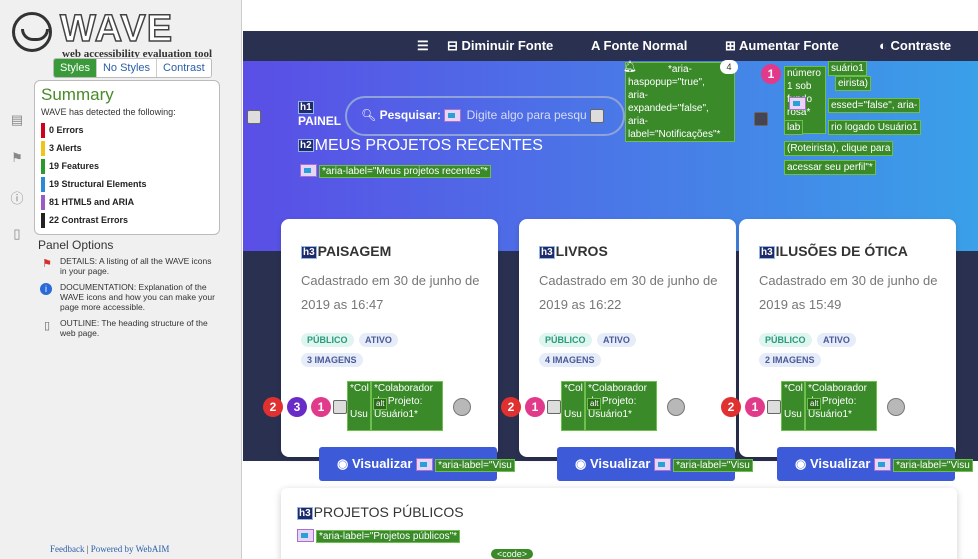 Image resolution: width=978 pixels, height=559 pixels. Describe the element at coordinates (127, 166) in the screenshot. I see `summary-count-item: 19 Features` at that location.